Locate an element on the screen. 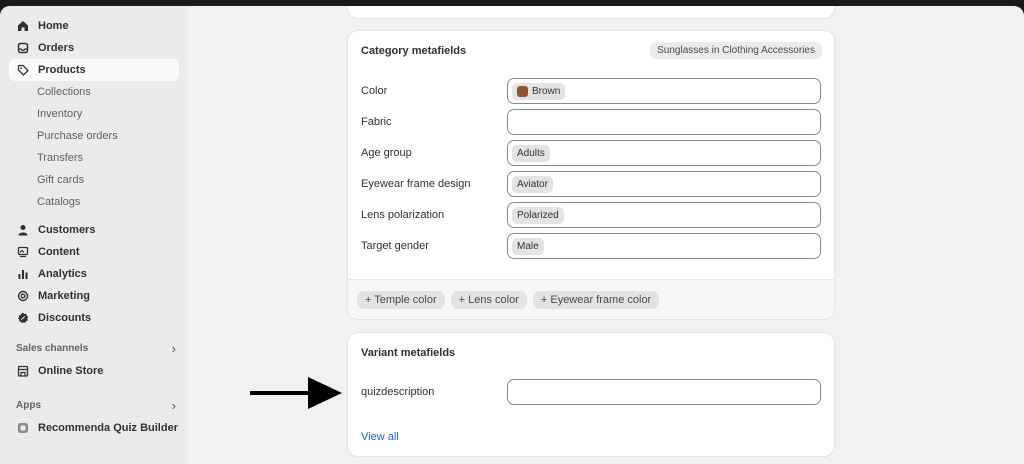 The width and height of the screenshot is (1024, 464). metafield-label: Color is located at coordinates (374, 91).